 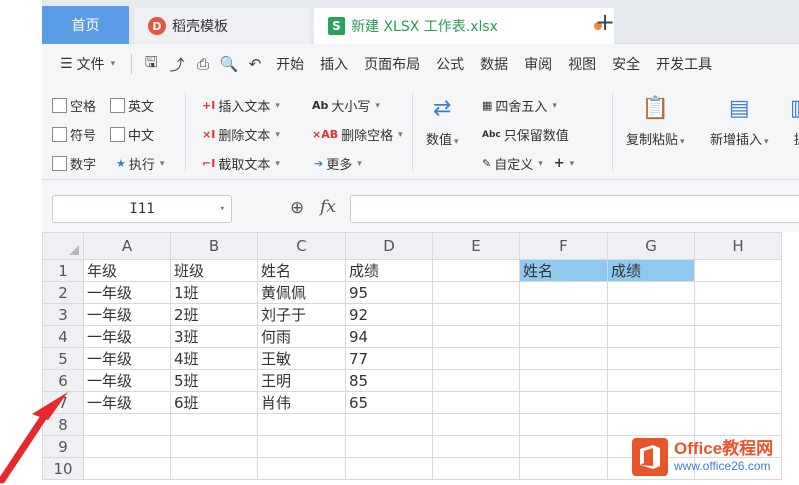 What do you see at coordinates (301, 402) in the screenshot?
I see `grid-cell: 肖伟` at bounding box center [301, 402].